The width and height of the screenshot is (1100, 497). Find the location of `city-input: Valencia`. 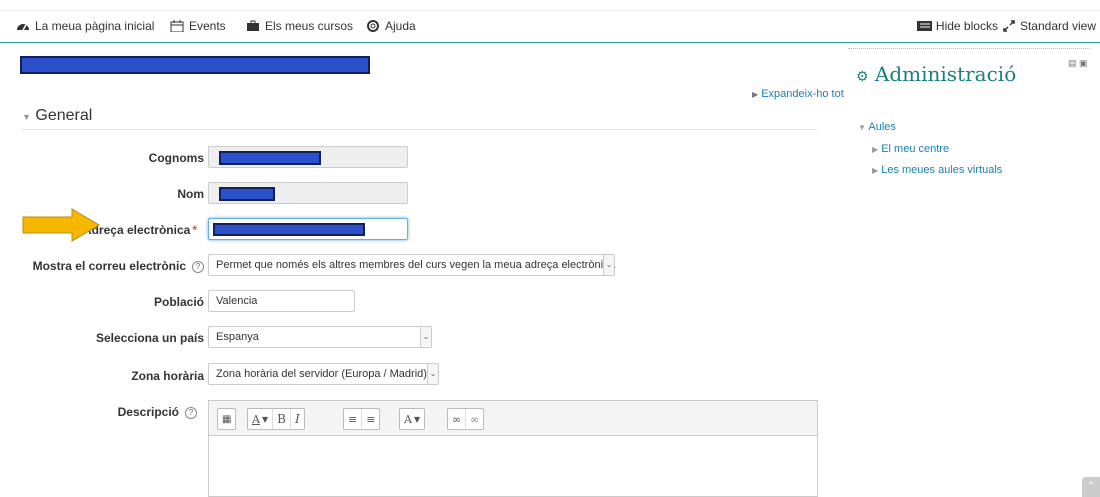

city-input: Valencia is located at coordinates (281, 301).